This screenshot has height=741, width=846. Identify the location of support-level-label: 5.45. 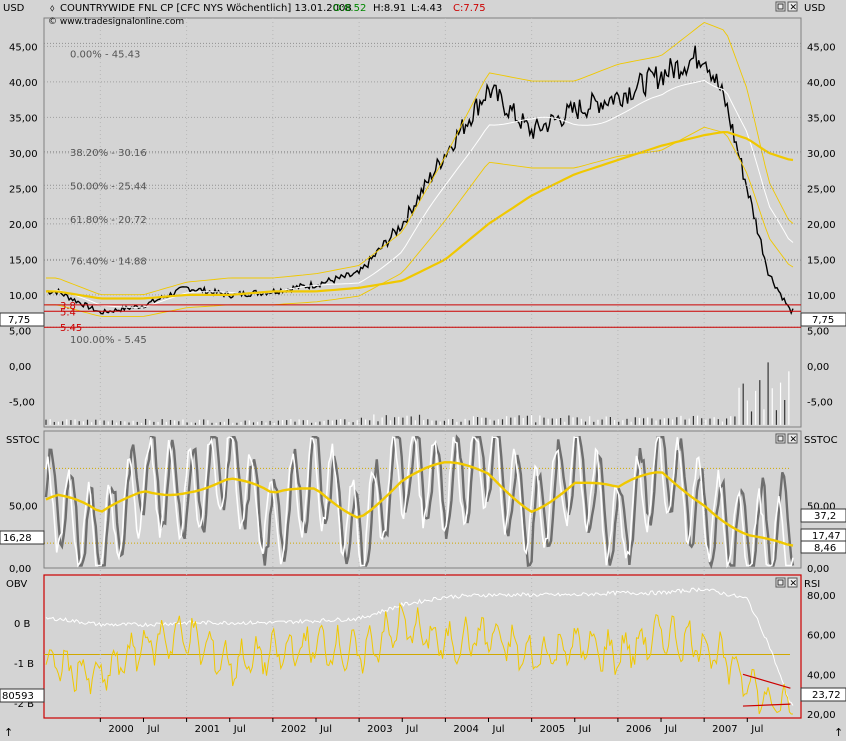
(71, 328).